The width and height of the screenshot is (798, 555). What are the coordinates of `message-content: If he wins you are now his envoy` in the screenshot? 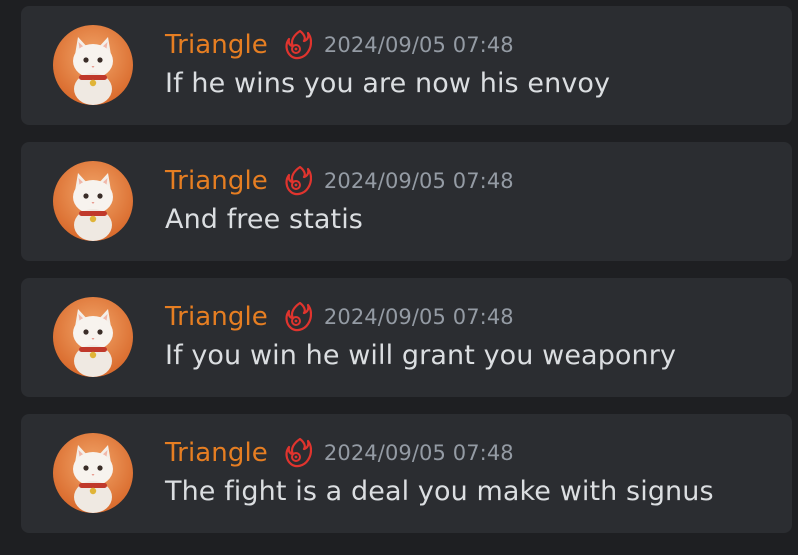 It's located at (388, 83).